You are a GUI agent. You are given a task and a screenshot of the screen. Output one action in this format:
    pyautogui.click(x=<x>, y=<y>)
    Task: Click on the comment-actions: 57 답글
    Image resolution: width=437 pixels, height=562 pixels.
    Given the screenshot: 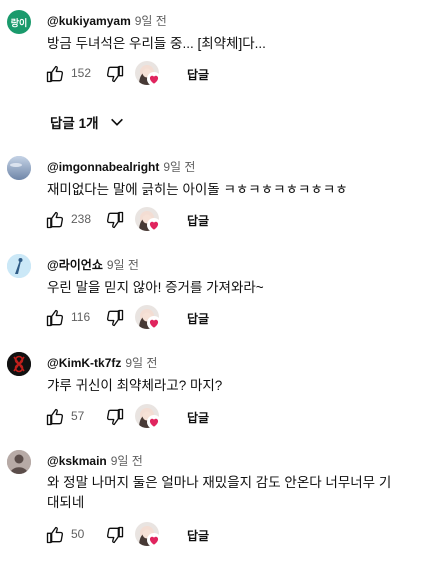 What is the action you would take?
    pyautogui.click(x=195, y=418)
    